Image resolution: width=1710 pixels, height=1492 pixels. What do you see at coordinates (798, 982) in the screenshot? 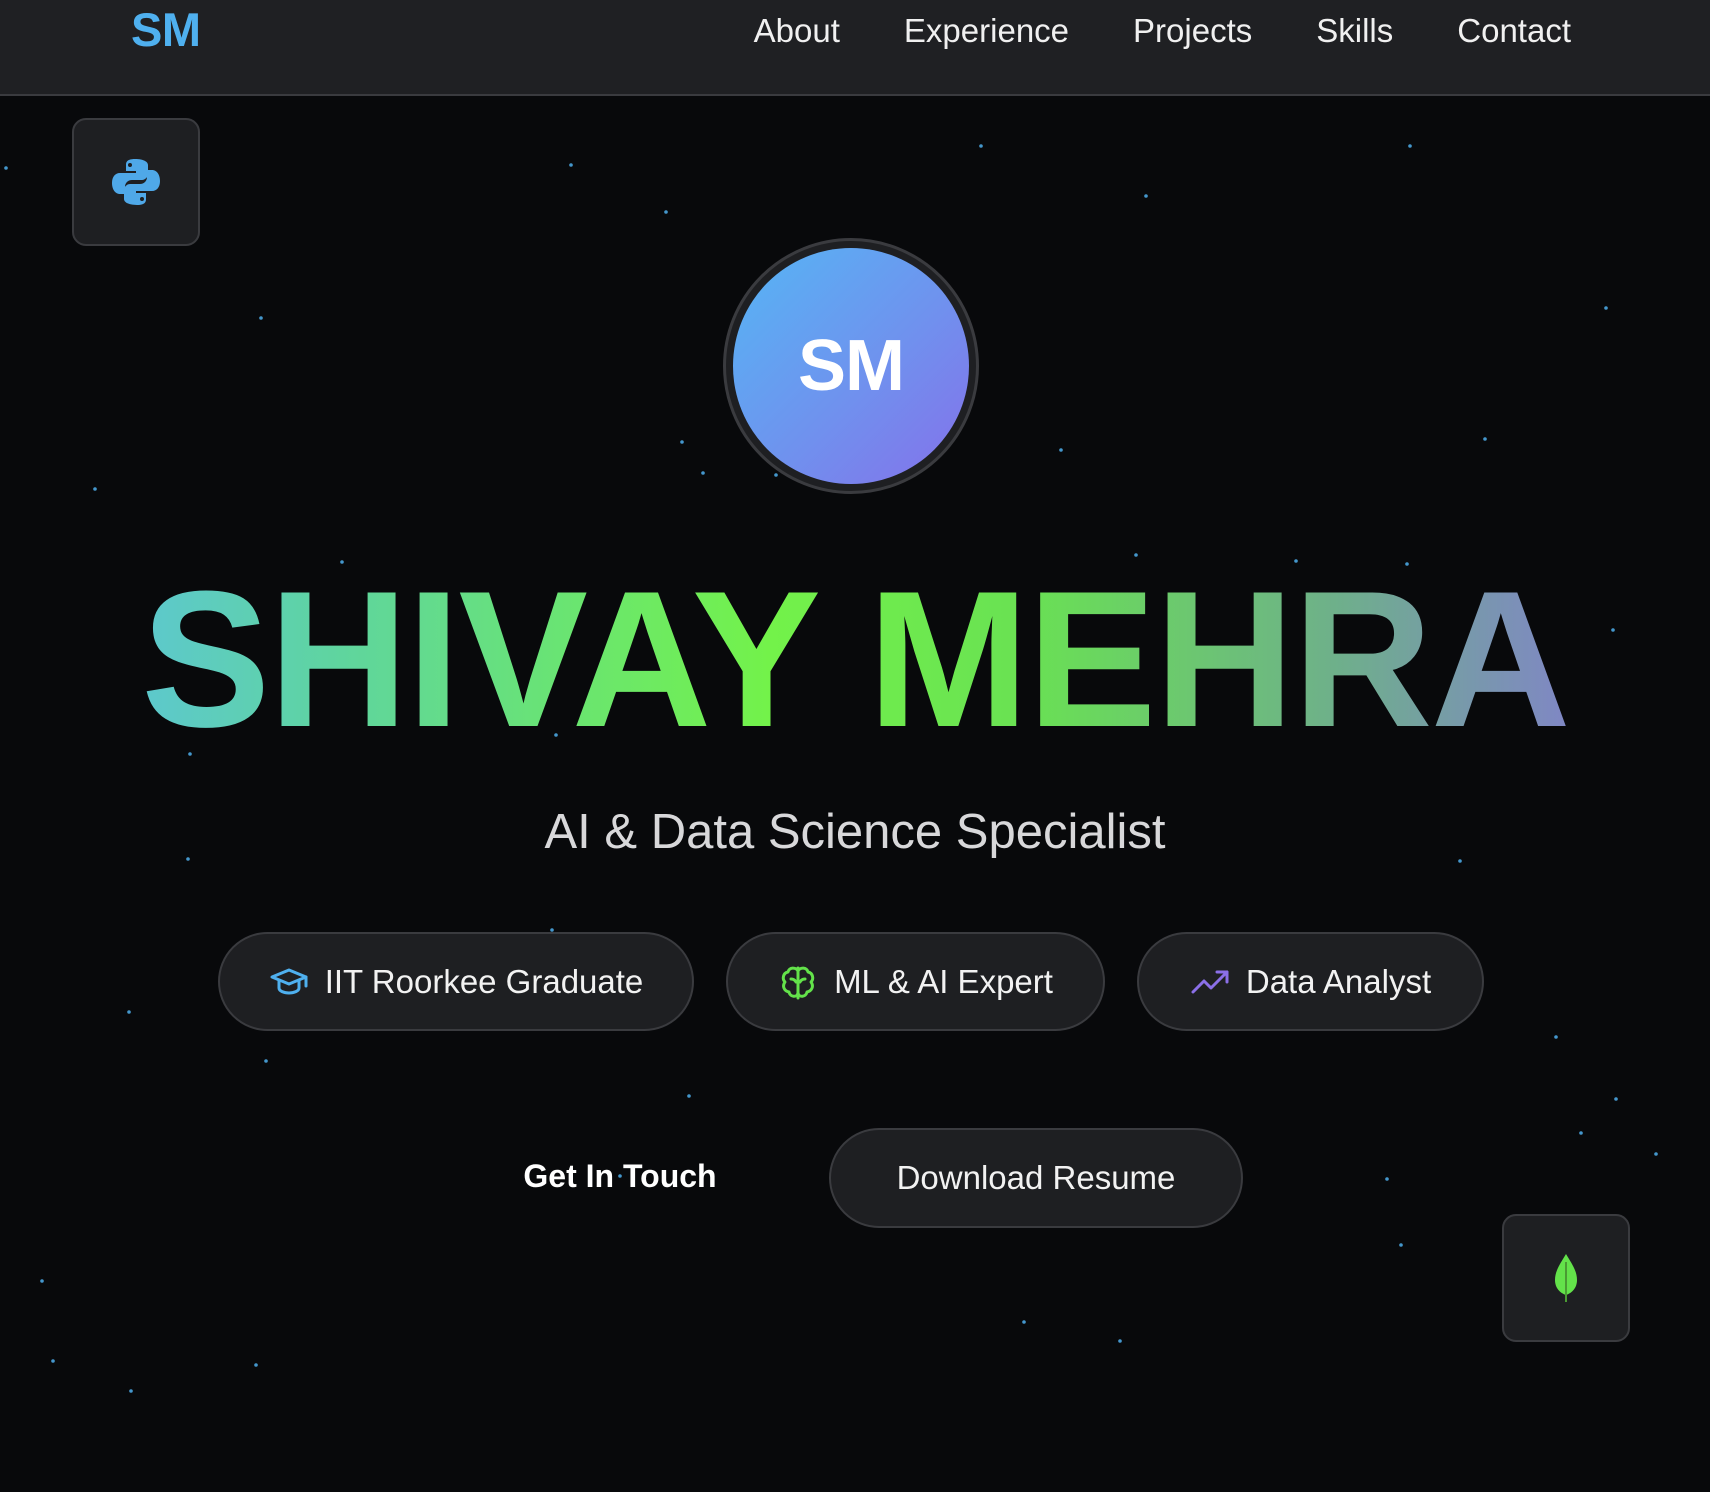
I see `brain-icon` at bounding box center [798, 982].